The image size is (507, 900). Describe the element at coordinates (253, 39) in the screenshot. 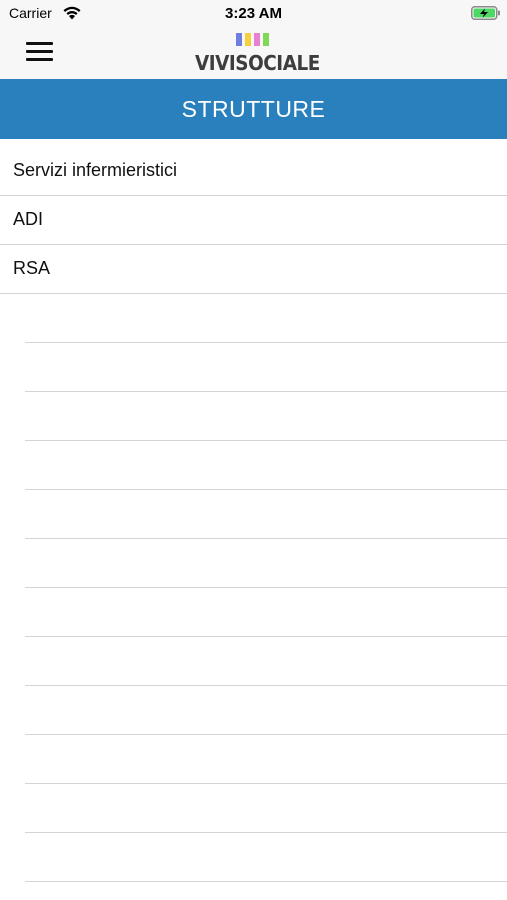

I see `logo-color-bars` at that location.